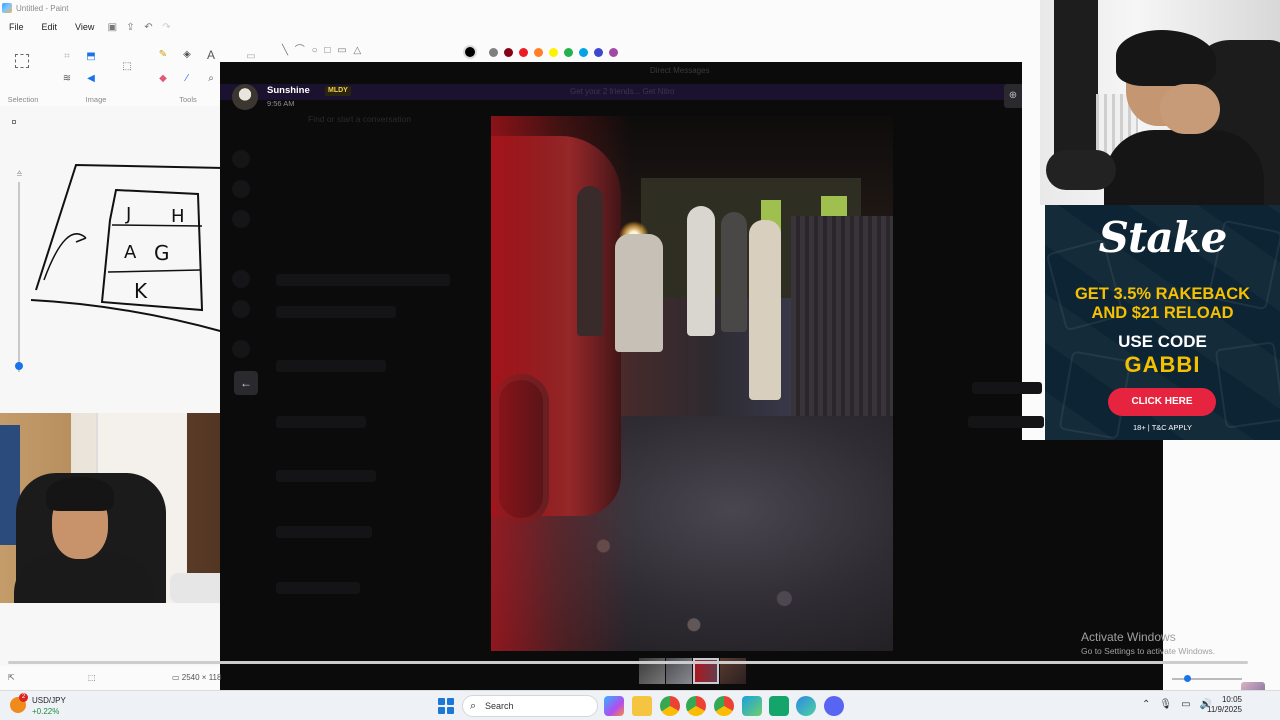 The width and height of the screenshot is (1280, 720). What do you see at coordinates (680, 70) in the screenshot?
I see `dm-header: Direct Messages` at bounding box center [680, 70].